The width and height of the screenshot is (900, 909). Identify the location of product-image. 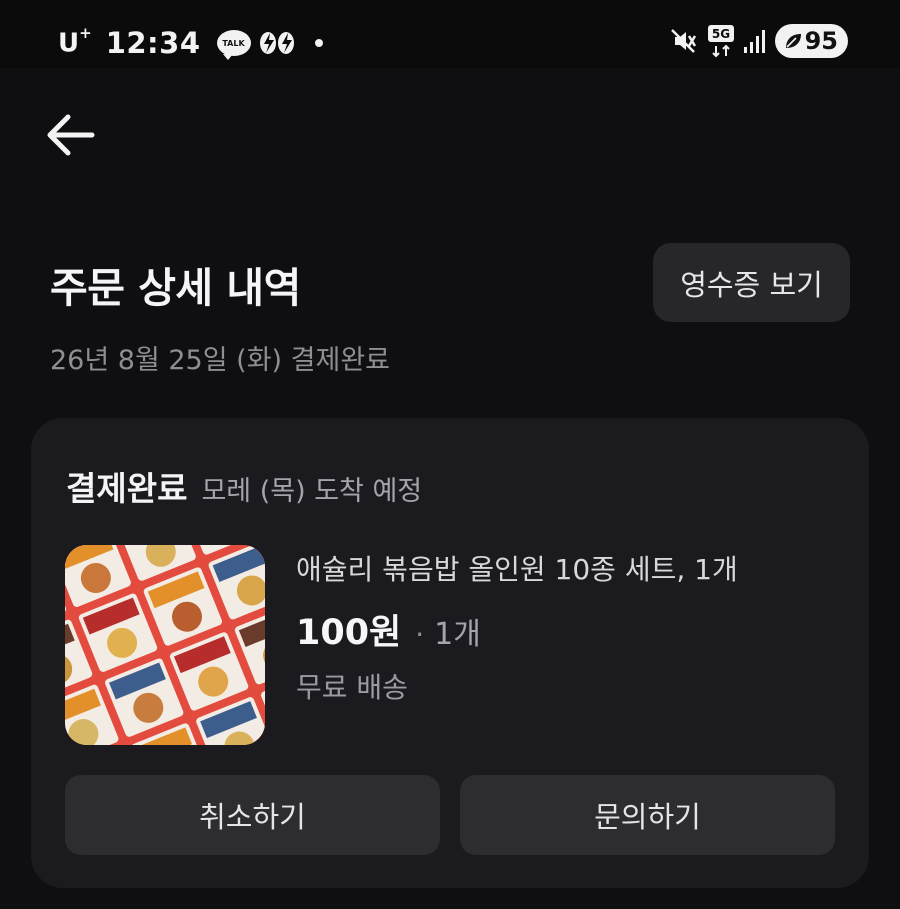
(165, 645).